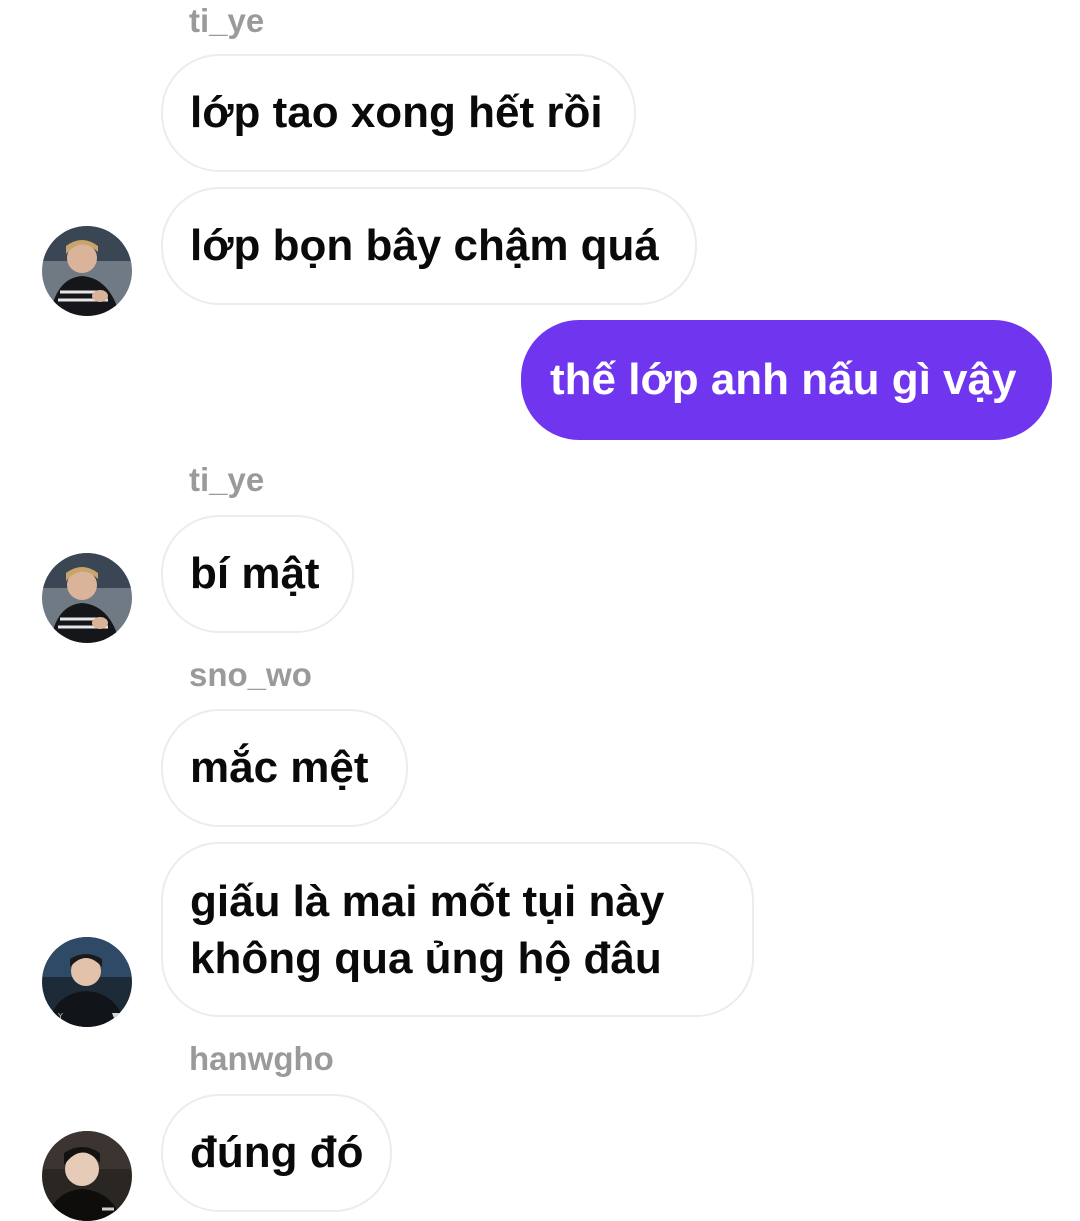 Image resolution: width=1080 pixels, height=1221 pixels. I want to click on message-text-line: giấu là mai mốt tụi này, so click(427, 901).